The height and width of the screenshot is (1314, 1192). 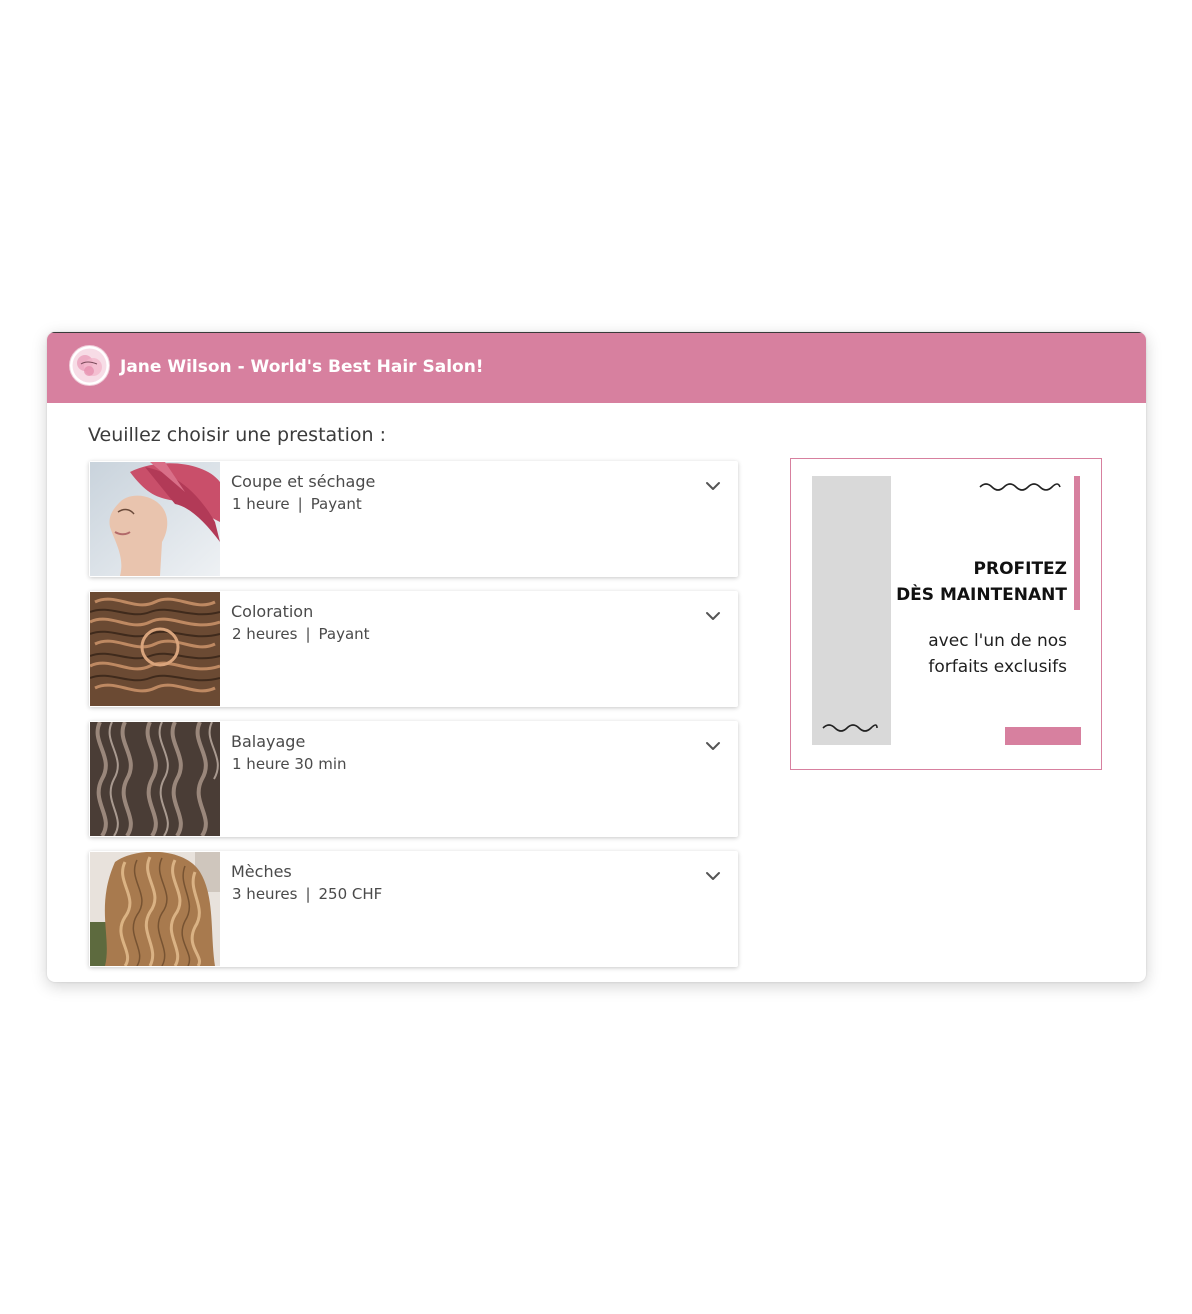 What do you see at coordinates (413, 909) in the screenshot?
I see `service-card-meches: Mèches 3 heures | 250 CHF` at bounding box center [413, 909].